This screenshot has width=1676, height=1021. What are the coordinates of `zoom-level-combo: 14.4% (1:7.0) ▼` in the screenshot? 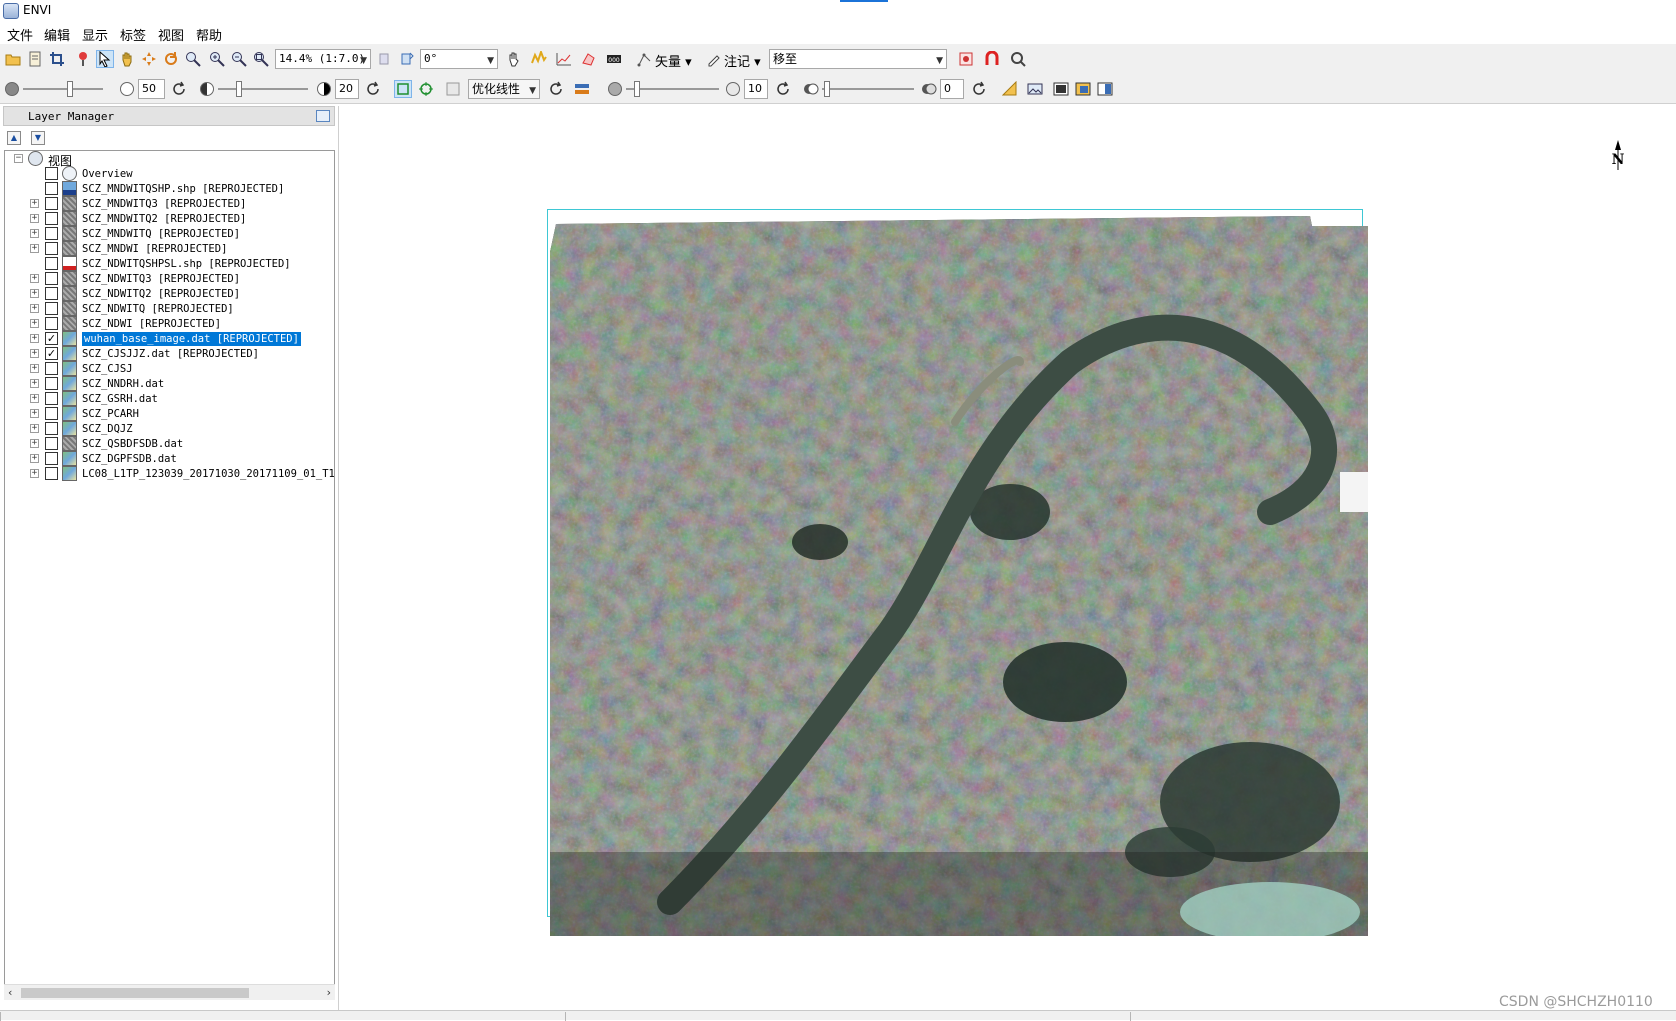 It's located at (323, 59).